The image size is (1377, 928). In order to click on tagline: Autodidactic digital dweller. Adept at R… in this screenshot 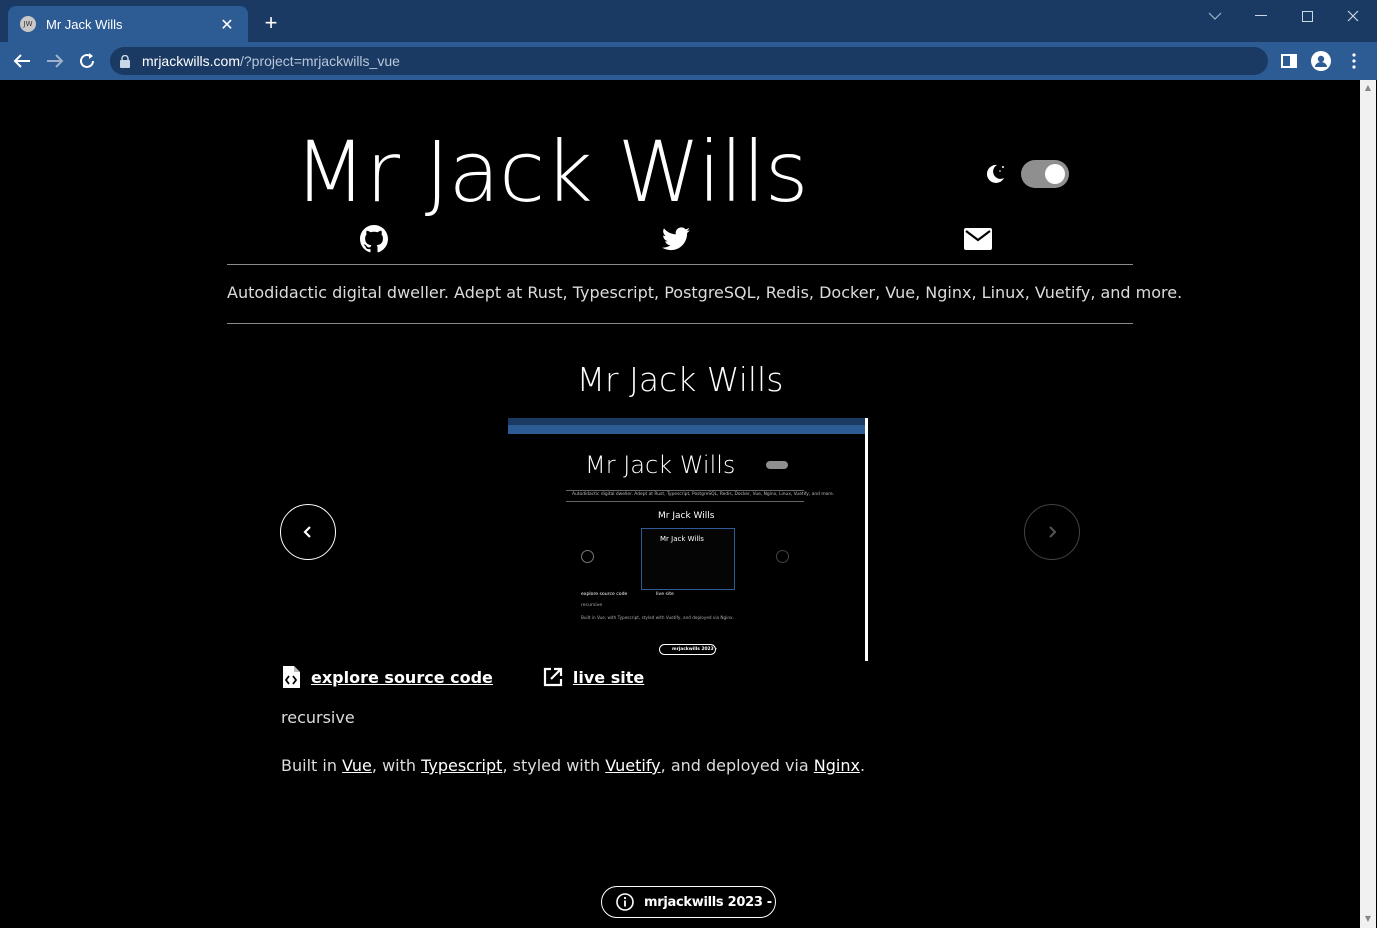, I will do `click(705, 292)`.